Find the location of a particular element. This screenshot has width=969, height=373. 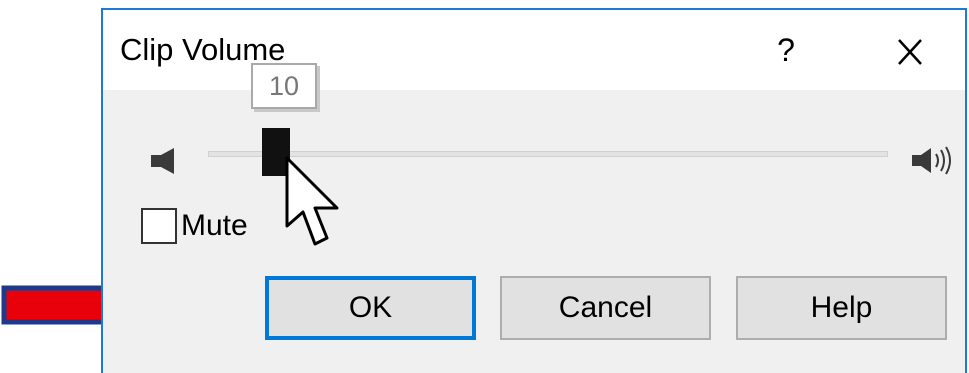

volume-slider-thumb is located at coordinates (276, 152).